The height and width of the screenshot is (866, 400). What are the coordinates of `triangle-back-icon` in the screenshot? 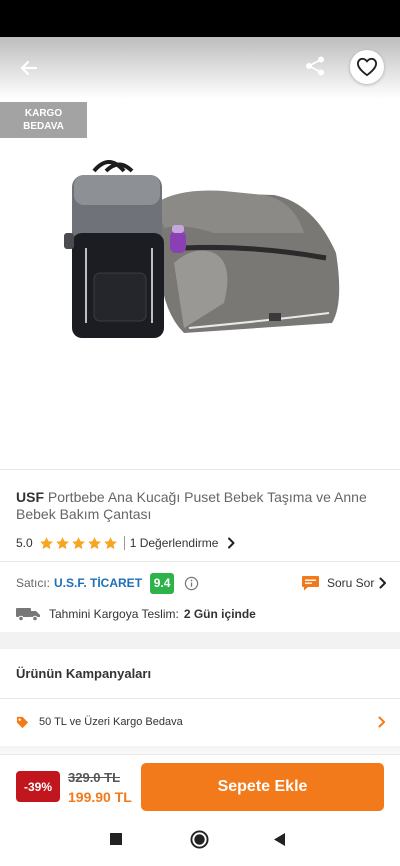 It's located at (279, 839).